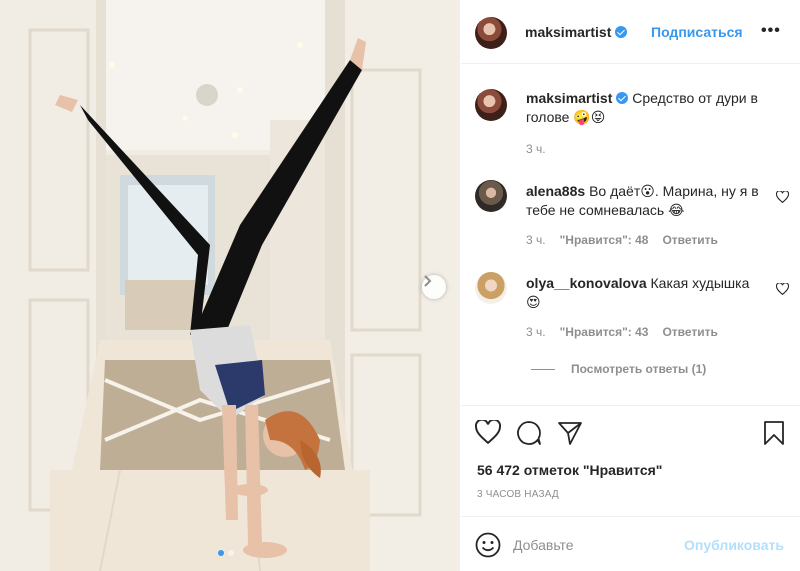 Image resolution: width=800 pixels, height=571 pixels. I want to click on post-time-ago: 3 ЧАСОВ НАЗАД, so click(518, 494).